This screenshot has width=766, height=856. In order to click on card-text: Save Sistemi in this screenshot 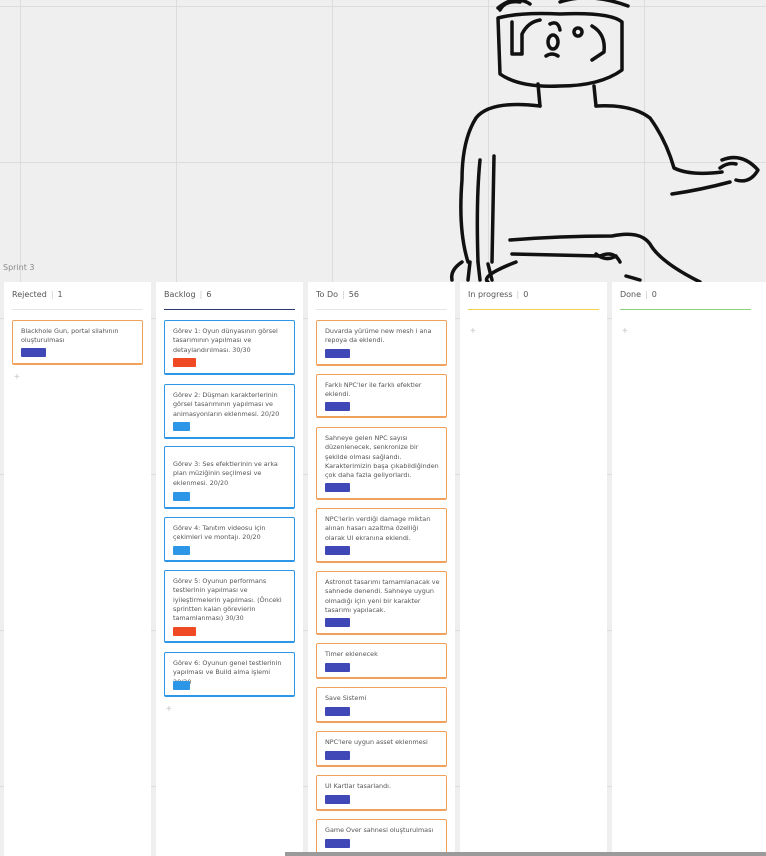, I will do `click(346, 698)`.